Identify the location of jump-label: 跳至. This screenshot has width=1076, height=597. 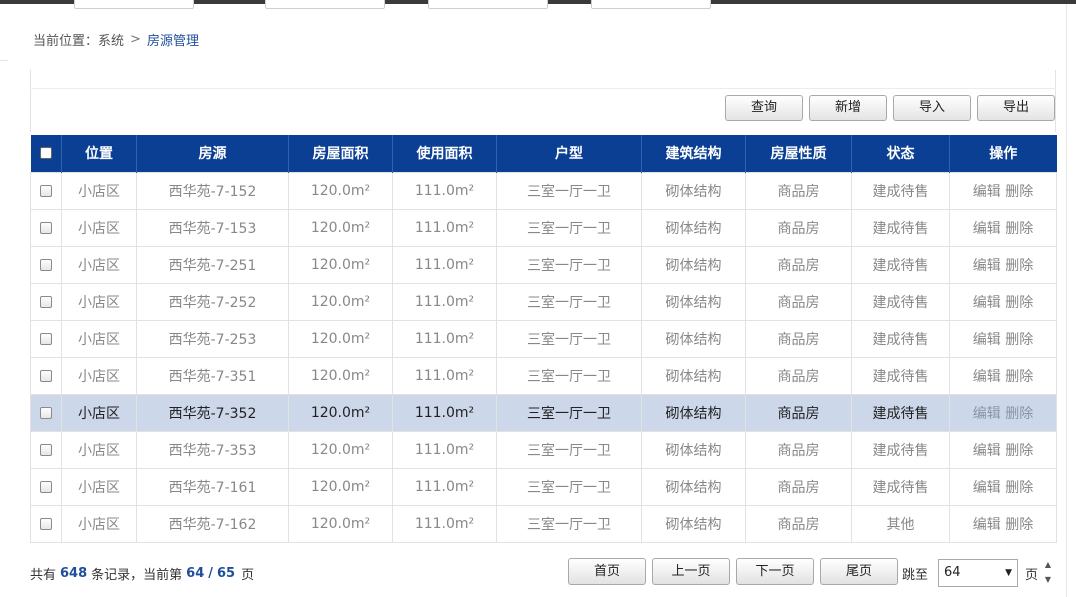
(915, 575).